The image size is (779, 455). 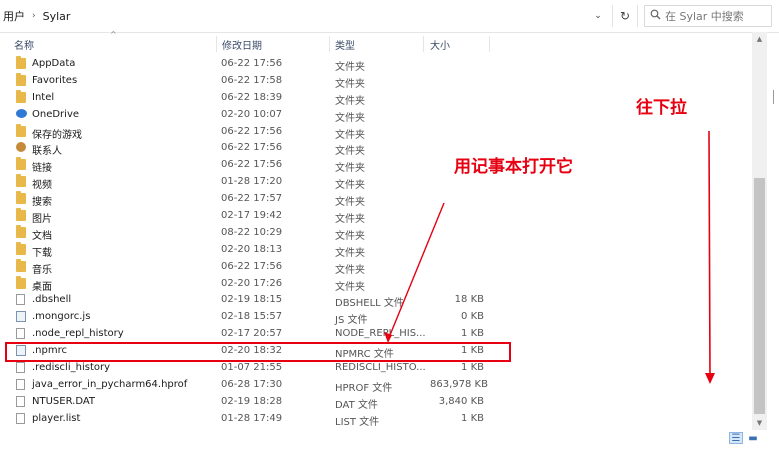 I want to click on script-file-icon, so click(x=21, y=317).